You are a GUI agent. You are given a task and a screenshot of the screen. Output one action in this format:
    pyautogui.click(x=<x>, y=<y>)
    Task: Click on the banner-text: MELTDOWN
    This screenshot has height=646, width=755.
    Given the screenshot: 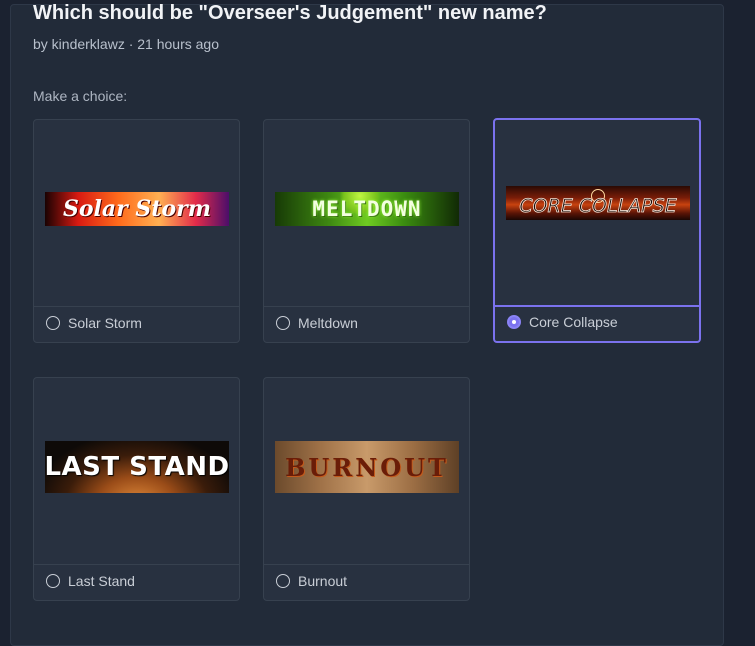 What is the action you would take?
    pyautogui.click(x=367, y=209)
    